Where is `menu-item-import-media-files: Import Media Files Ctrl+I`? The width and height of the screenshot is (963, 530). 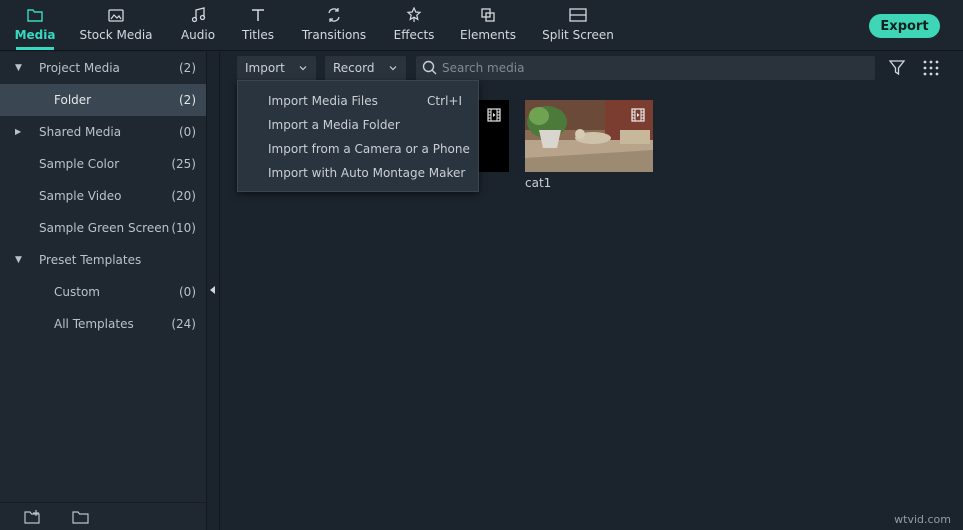
menu-item-import-media-files: Import Media Files Ctrl+I is located at coordinates (358, 101).